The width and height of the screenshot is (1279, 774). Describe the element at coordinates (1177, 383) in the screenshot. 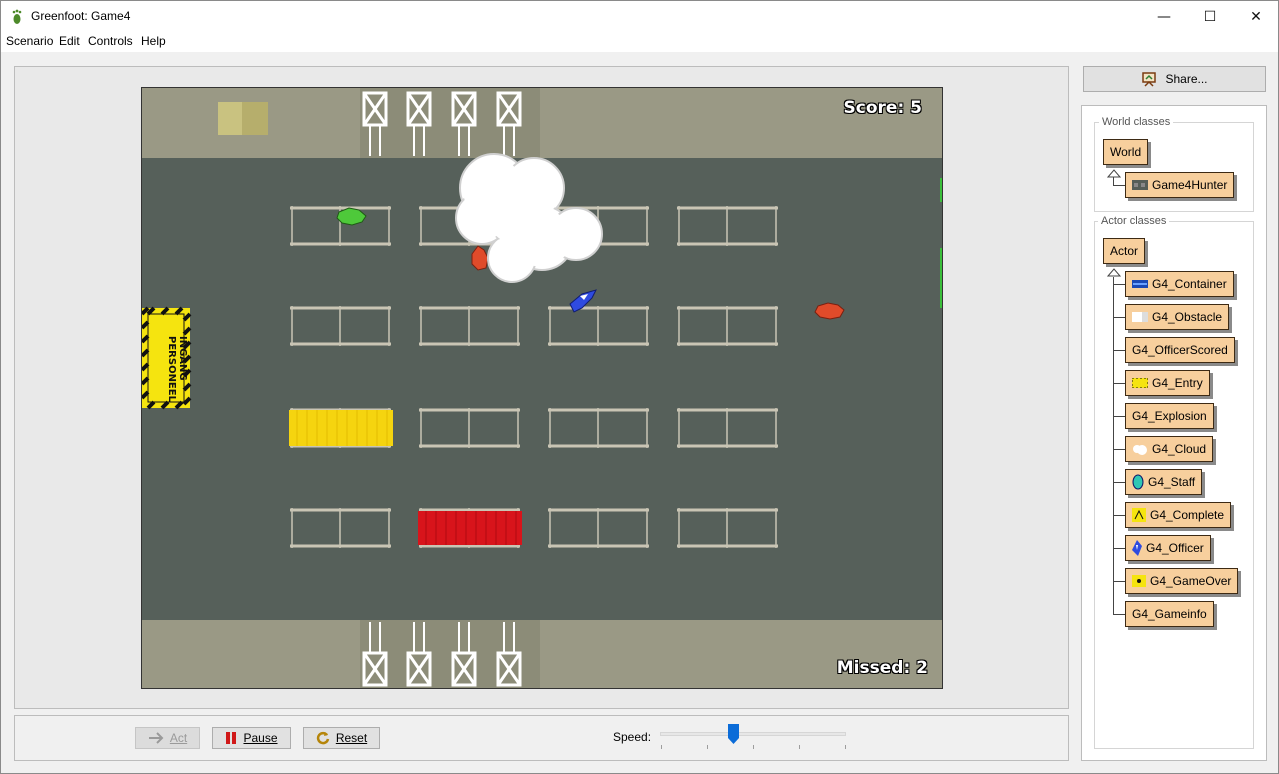

I see `class-label: G4_Entry` at that location.